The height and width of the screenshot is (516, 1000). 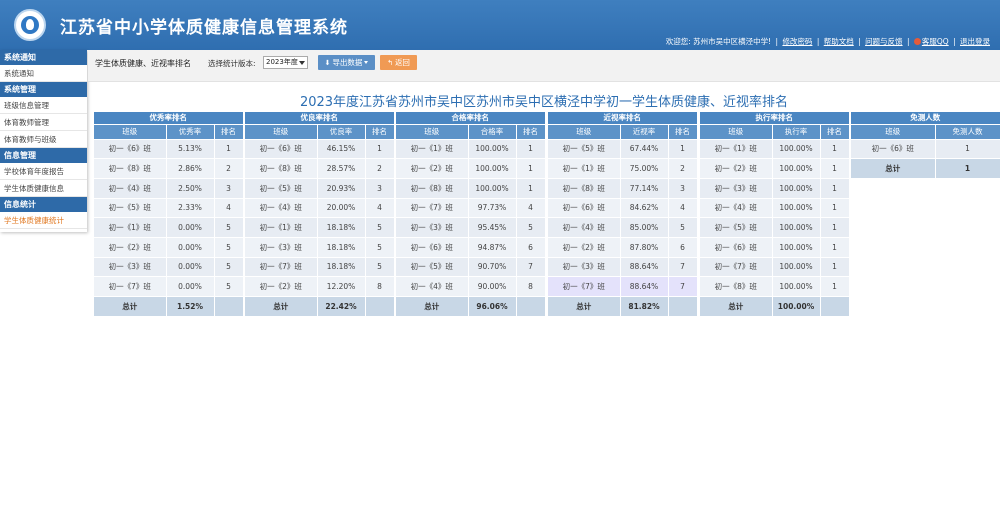 What do you see at coordinates (683, 286) in the screenshot?
I see `table-cell: 7` at bounding box center [683, 286].